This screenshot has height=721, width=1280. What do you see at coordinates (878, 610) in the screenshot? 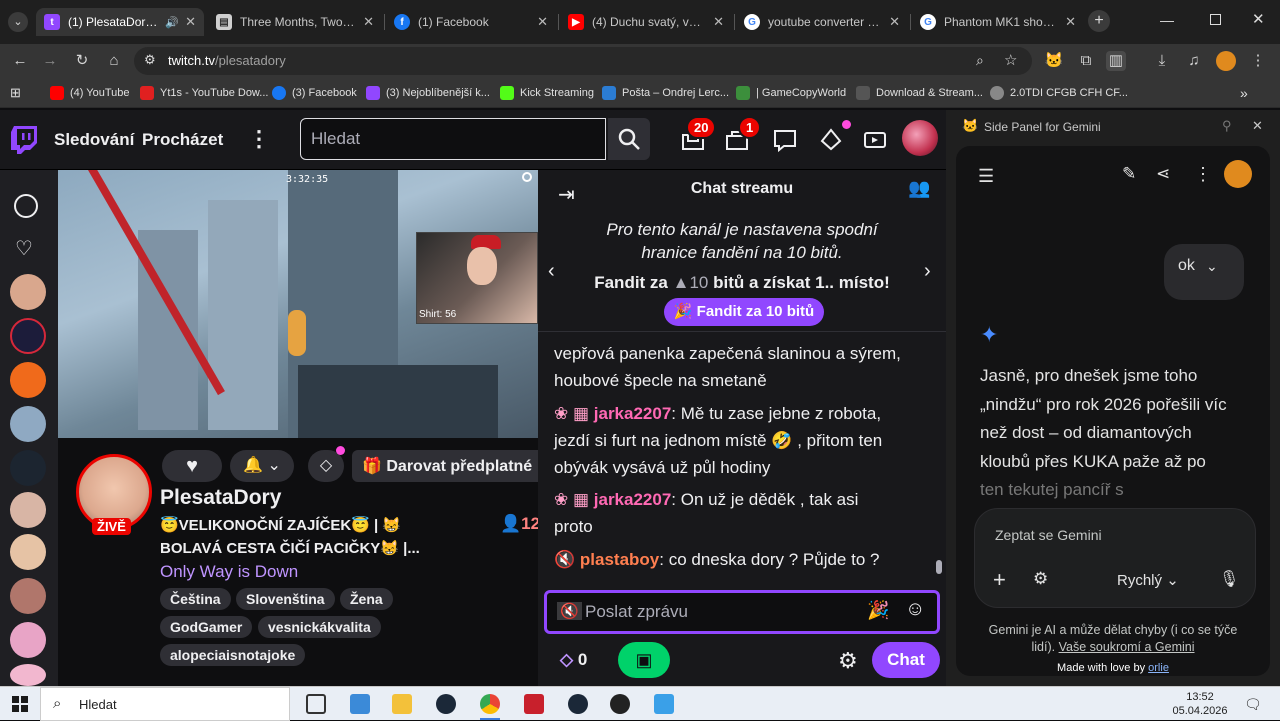
I see `cheer-party-icon: 🎉` at bounding box center [878, 610].